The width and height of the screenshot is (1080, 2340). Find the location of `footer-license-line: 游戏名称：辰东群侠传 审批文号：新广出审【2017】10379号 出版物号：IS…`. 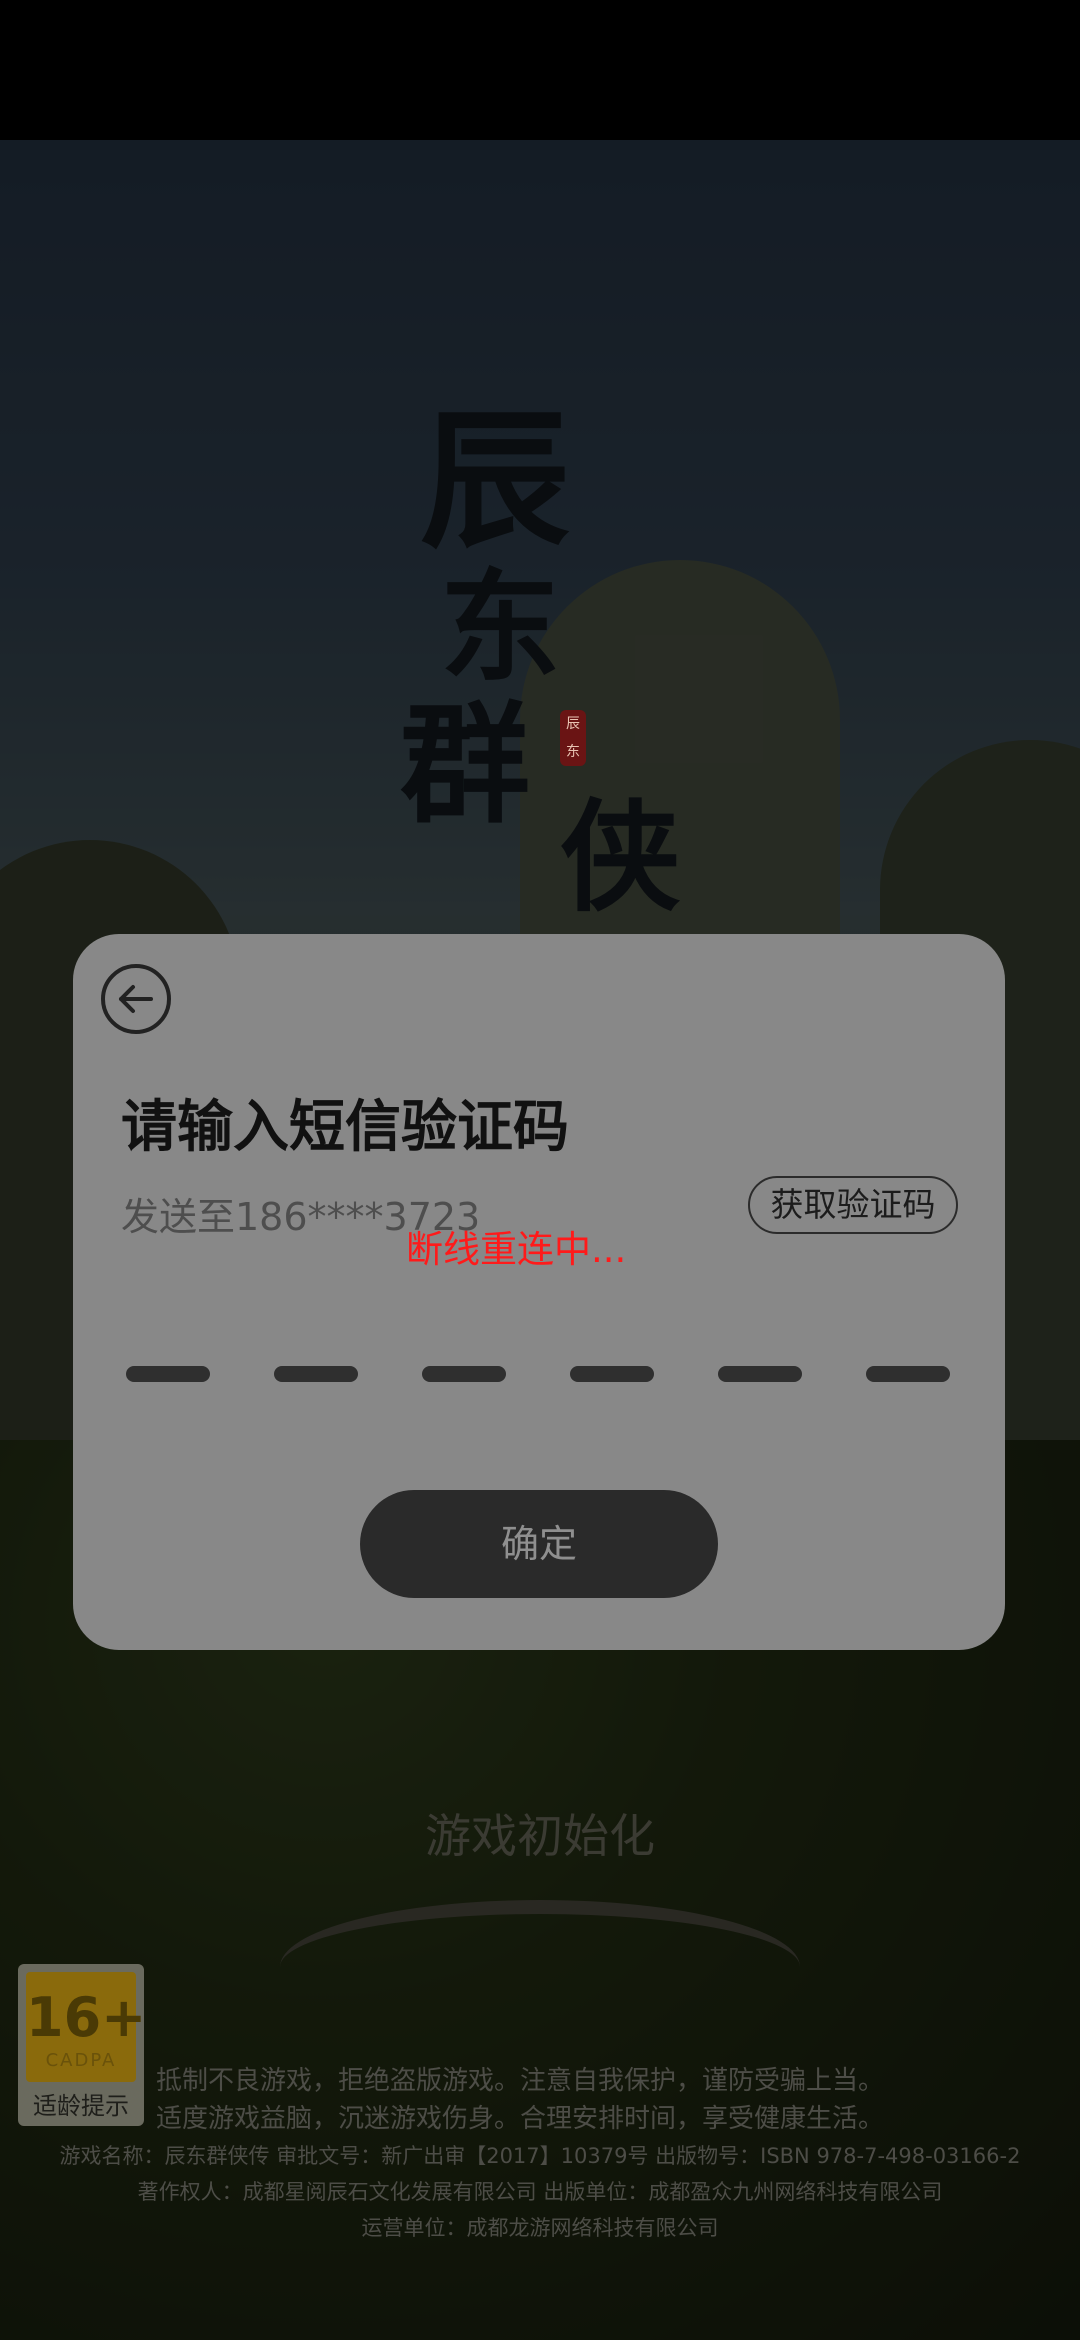

footer-license-line: 游戏名称：辰东群侠传 审批文号：新广出审【2017】10379号 出版物号：IS… is located at coordinates (540, 2156).